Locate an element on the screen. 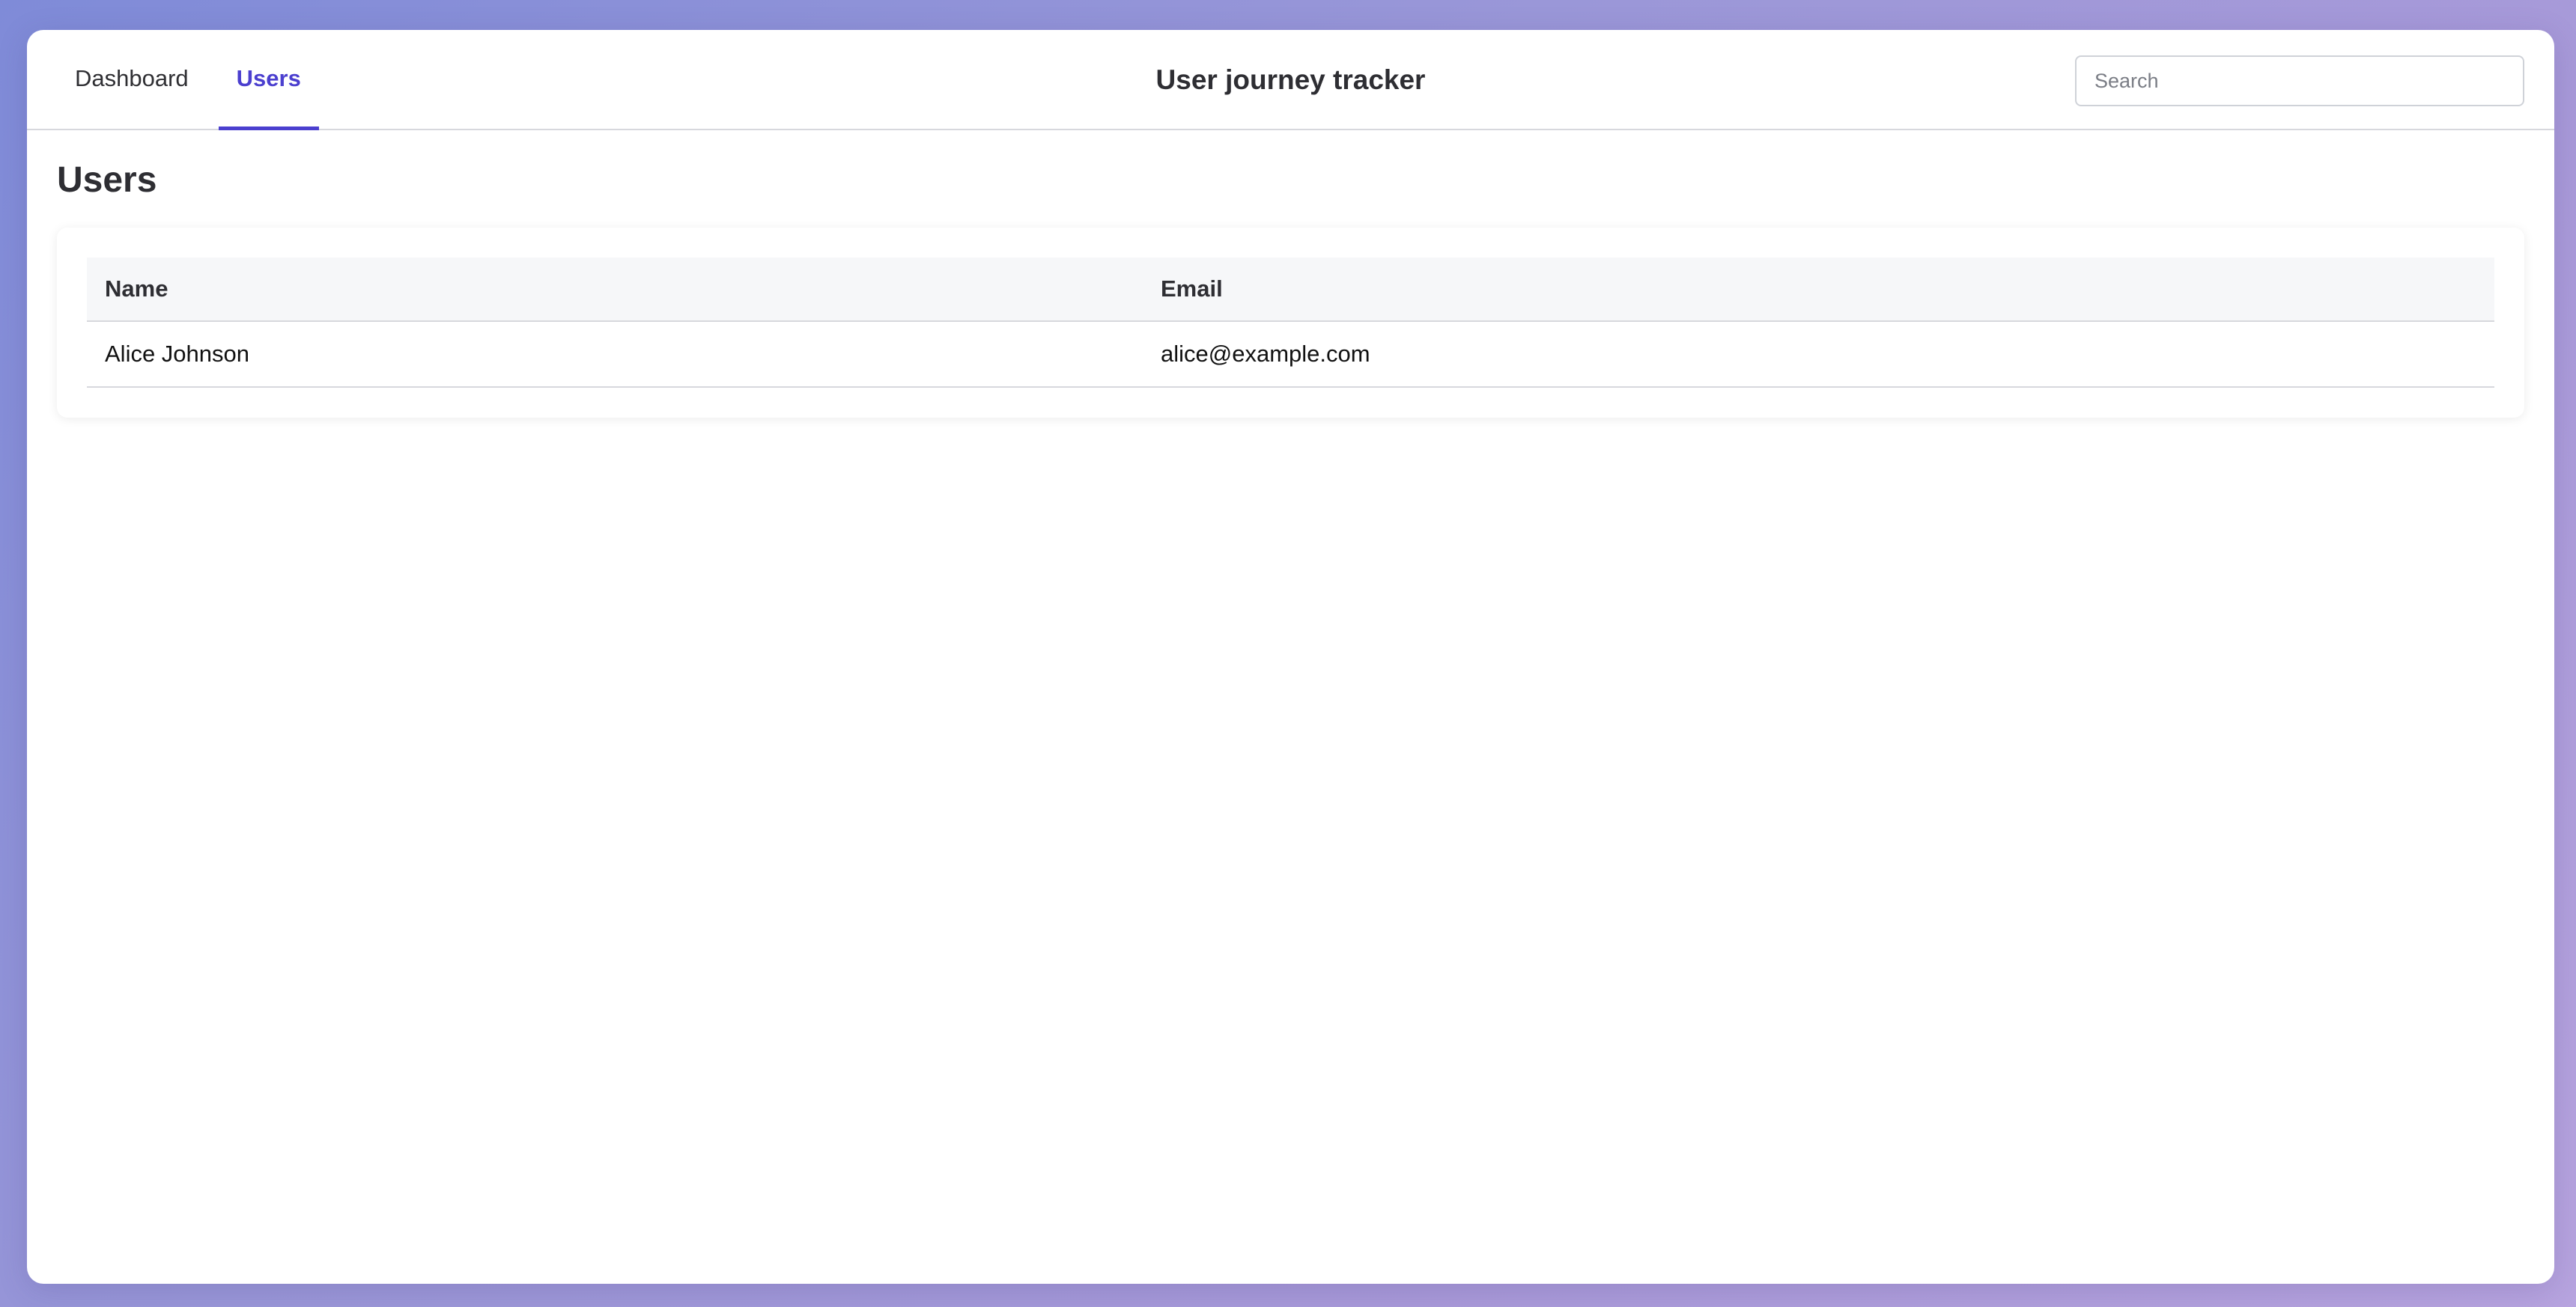  app-title: User journey tracker is located at coordinates (1290, 79).